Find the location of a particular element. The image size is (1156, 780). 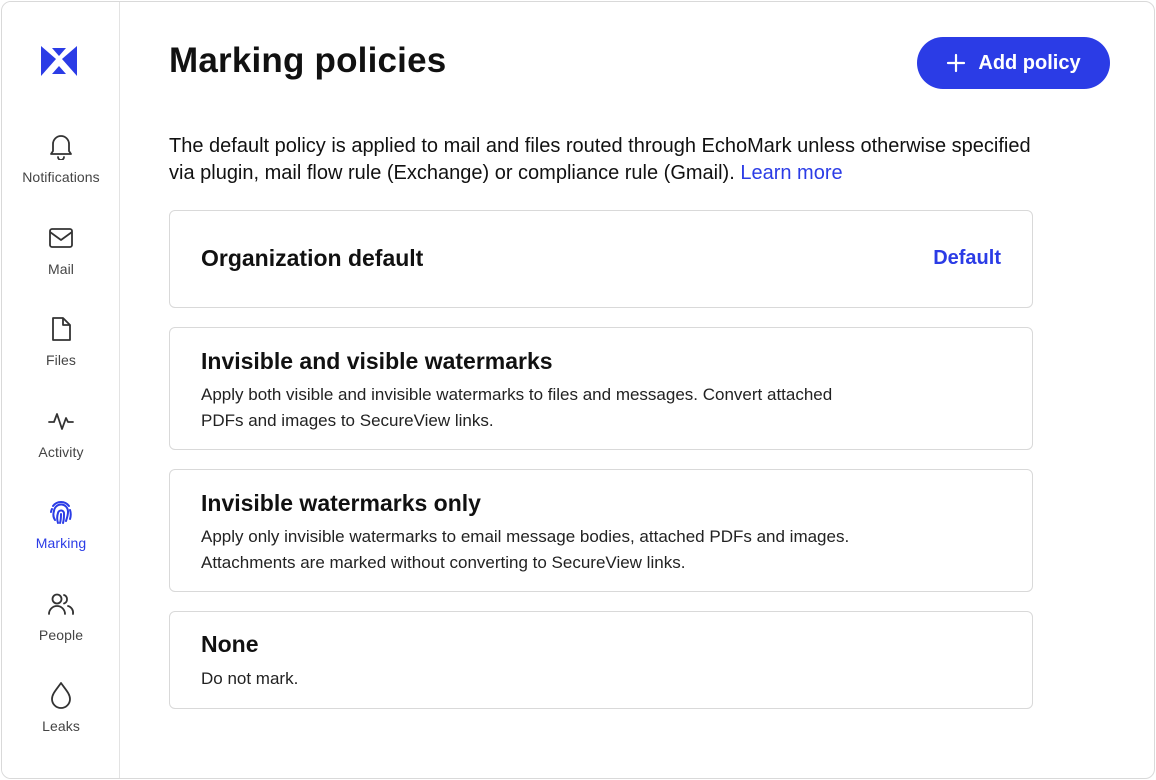

policy-card-none: None Do not mark. is located at coordinates (601, 660).